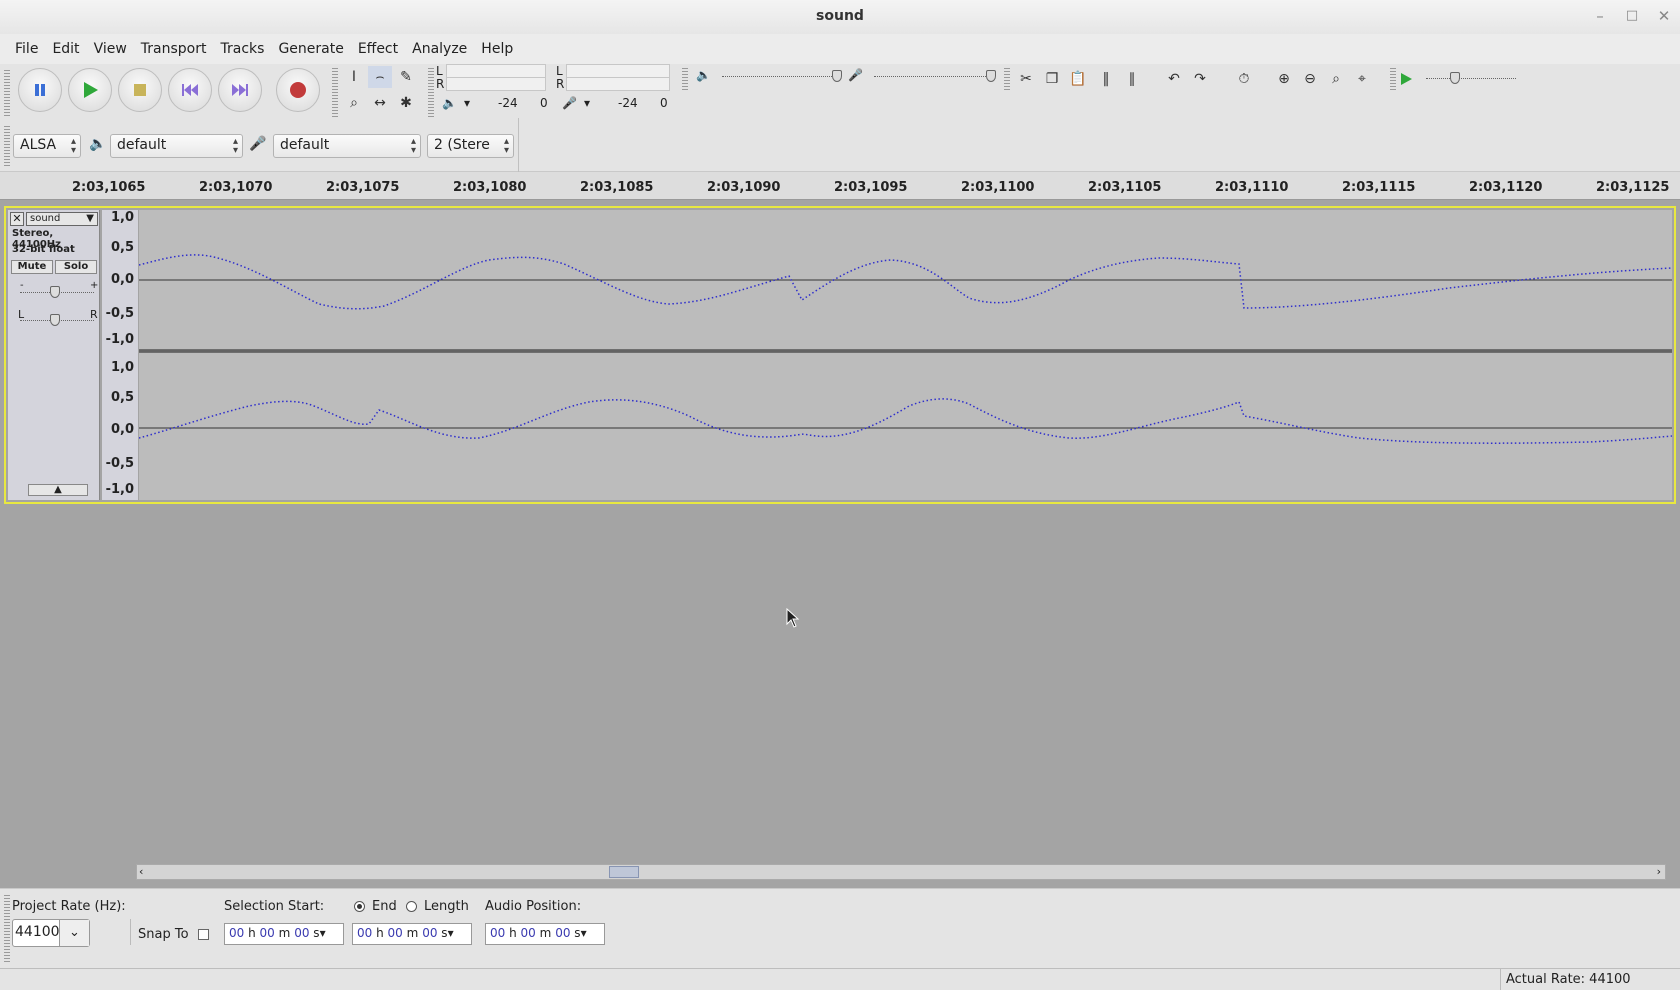 This screenshot has width=1680, height=990. What do you see at coordinates (1632, 16) in the screenshot?
I see `maximize-icon: □` at bounding box center [1632, 16].